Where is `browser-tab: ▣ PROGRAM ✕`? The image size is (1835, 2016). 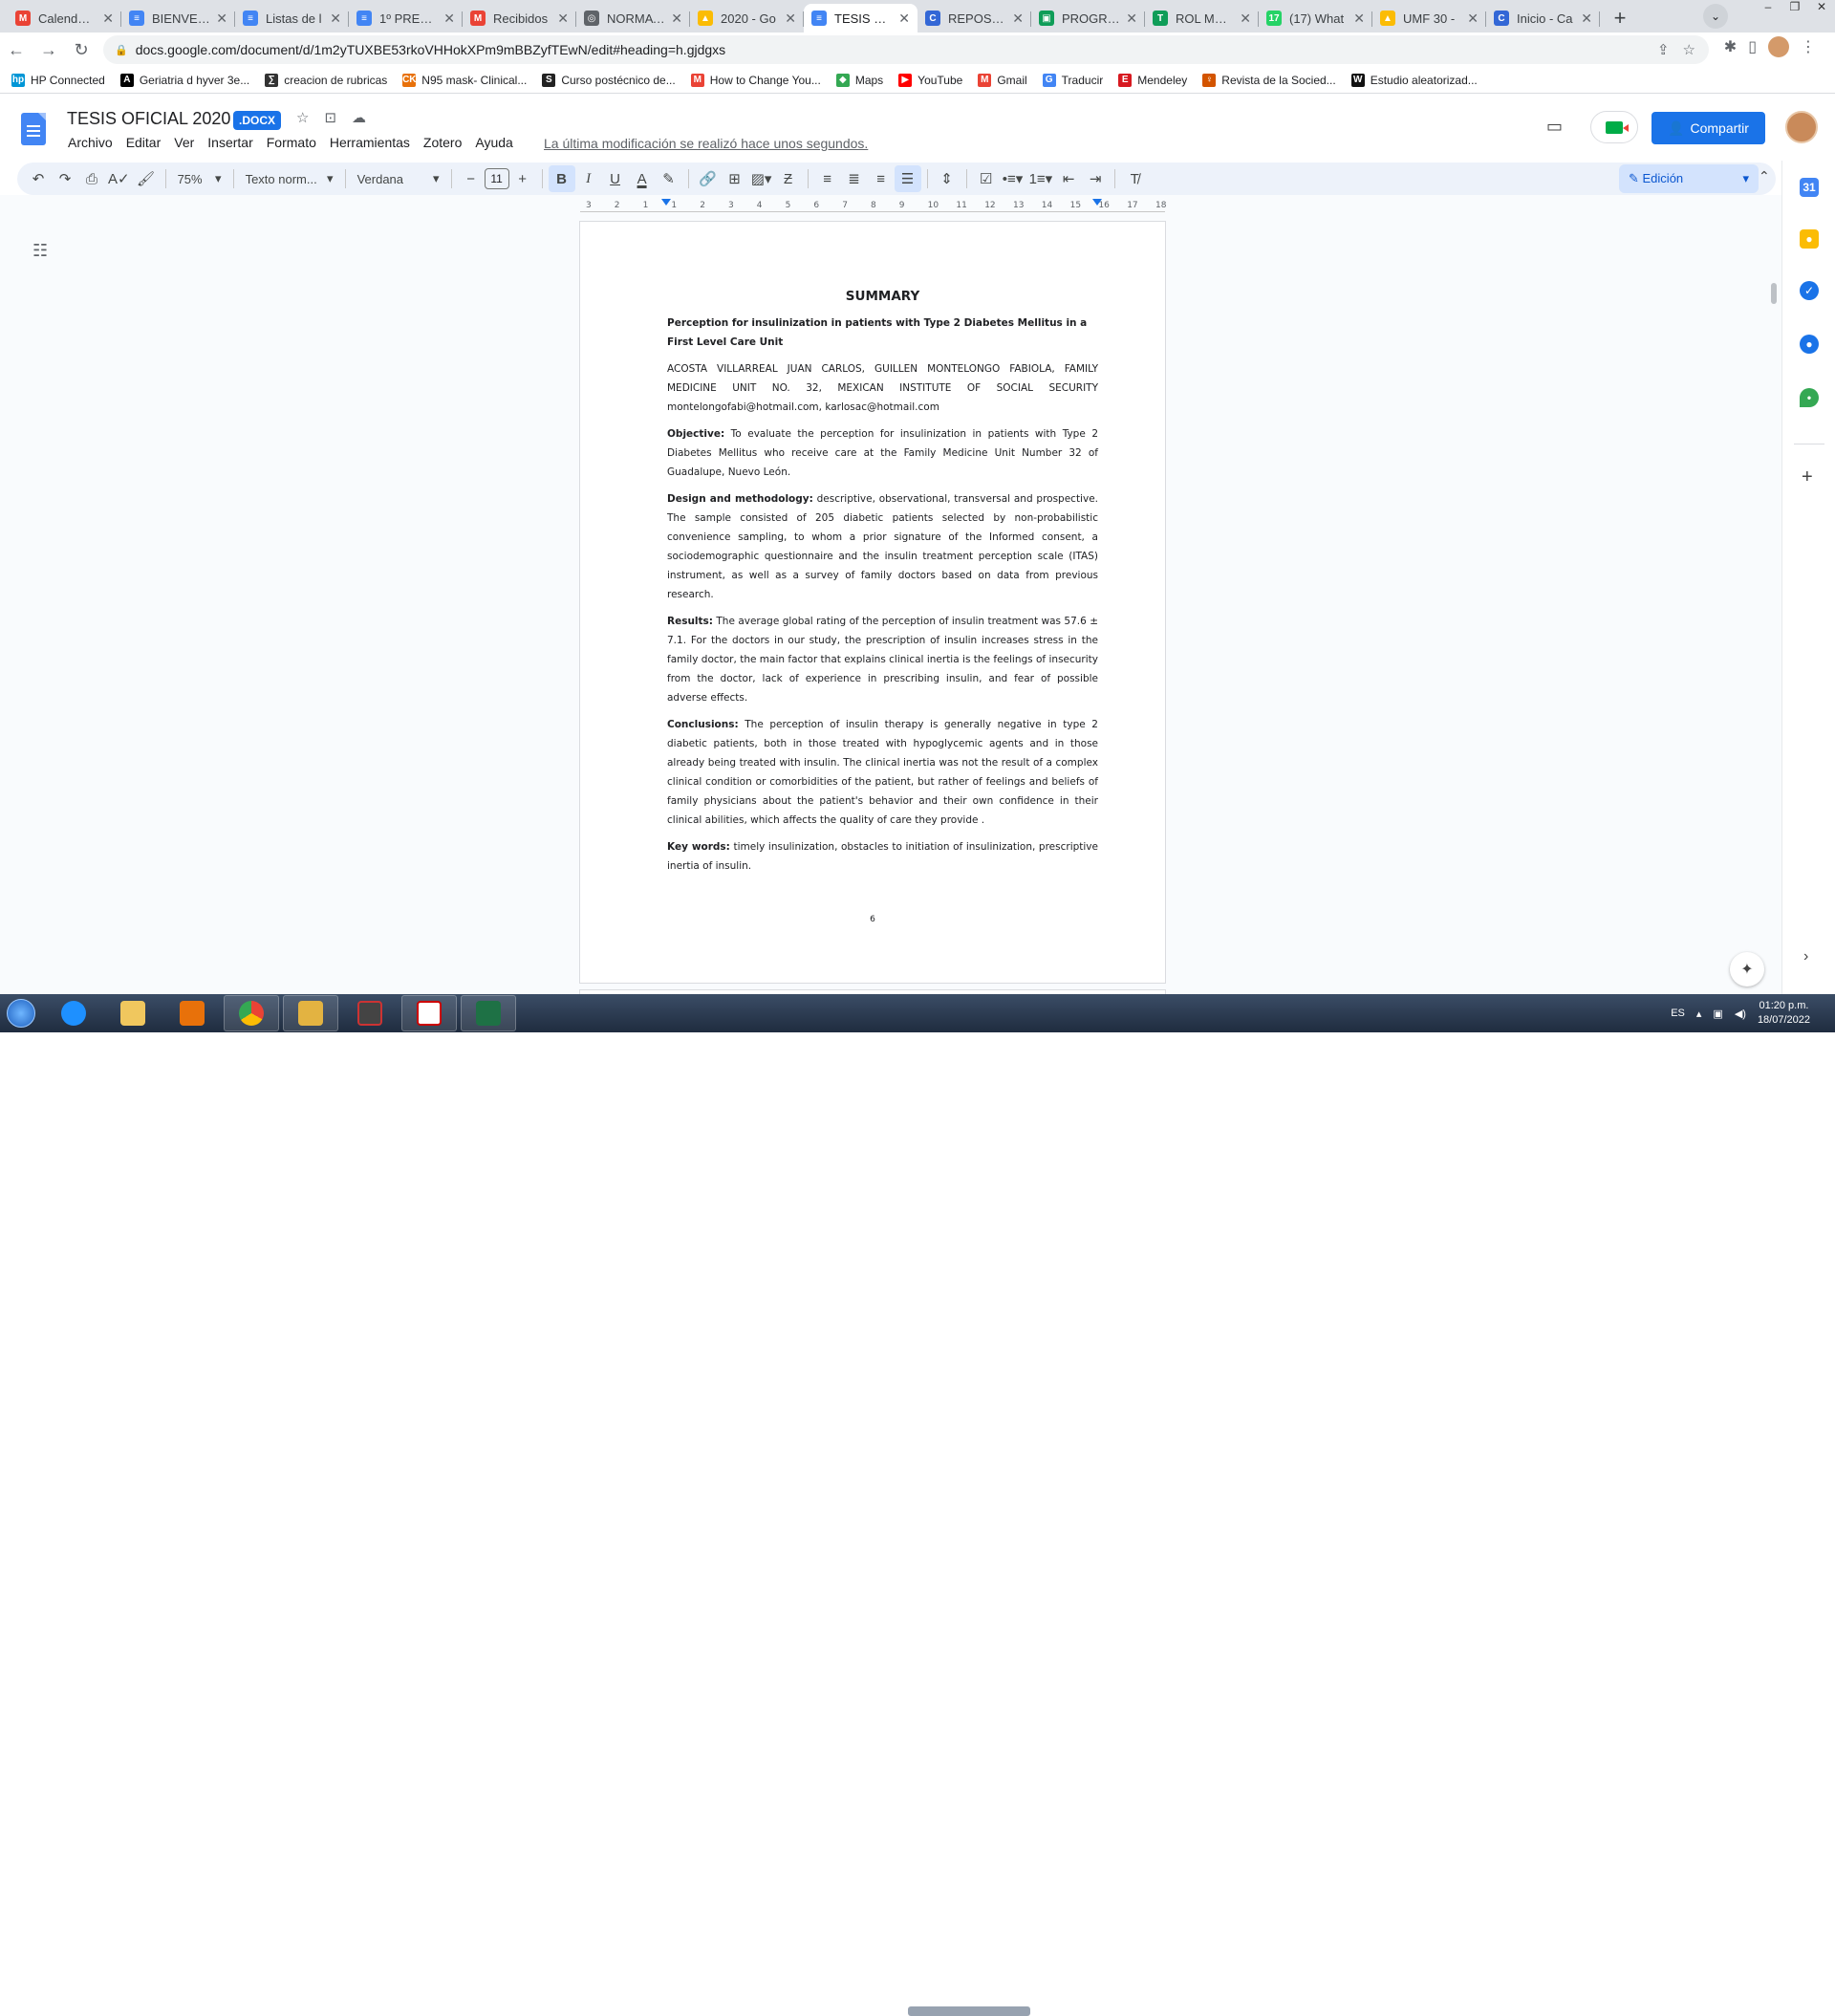 browser-tab: ▣ PROGRAM ✕ is located at coordinates (1088, 18).